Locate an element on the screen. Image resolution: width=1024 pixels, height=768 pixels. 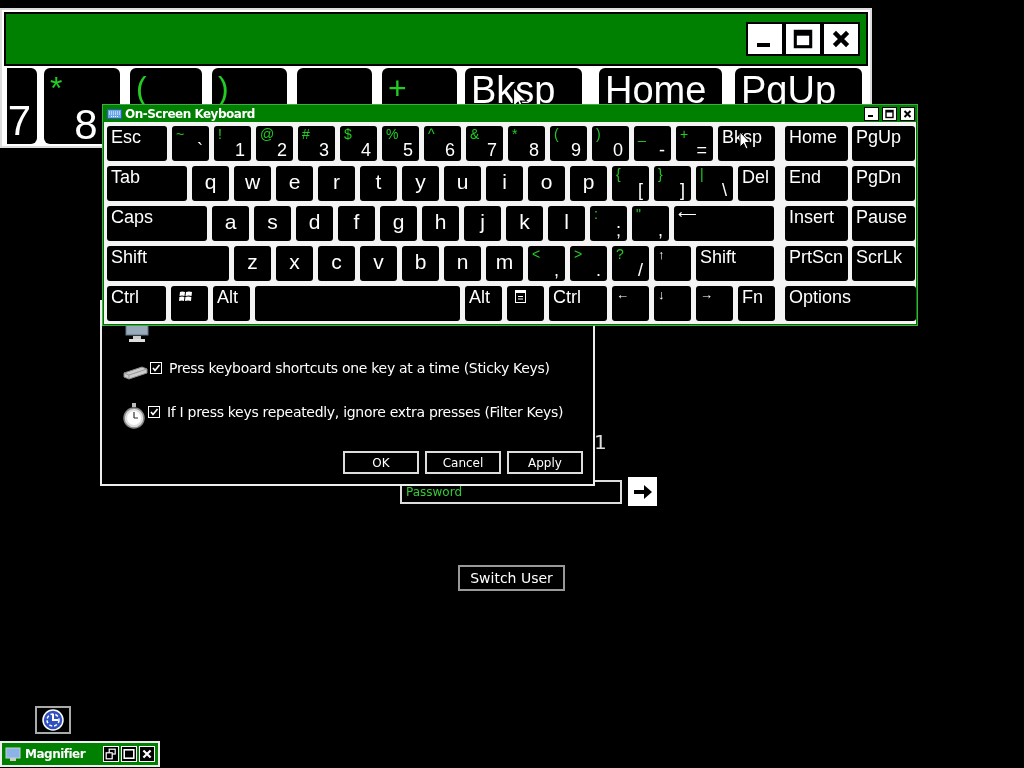
window-title: On-Screen Keyboard is located at coordinates (190, 113).